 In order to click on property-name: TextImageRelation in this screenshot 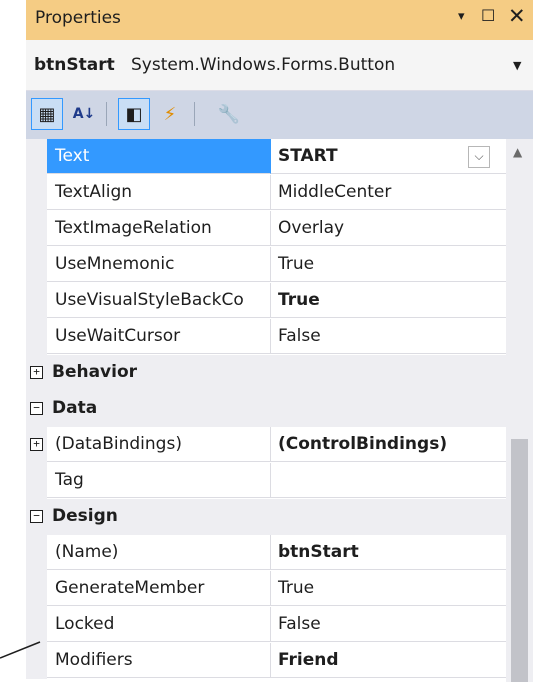, I will do `click(159, 228)`.